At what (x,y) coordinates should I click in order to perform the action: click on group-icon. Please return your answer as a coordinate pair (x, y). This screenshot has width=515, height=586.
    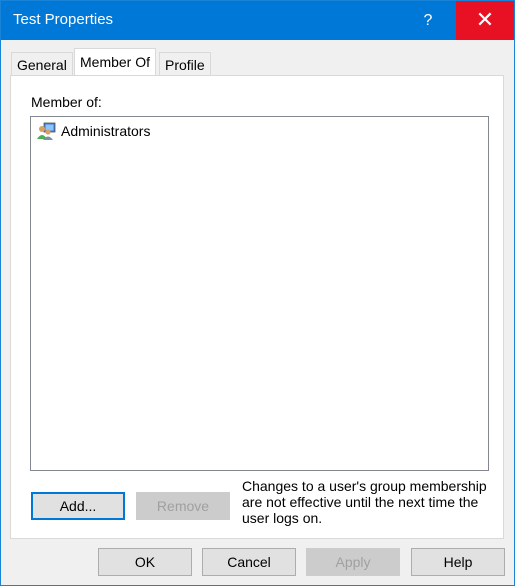
    Looking at the image, I should click on (46, 131).